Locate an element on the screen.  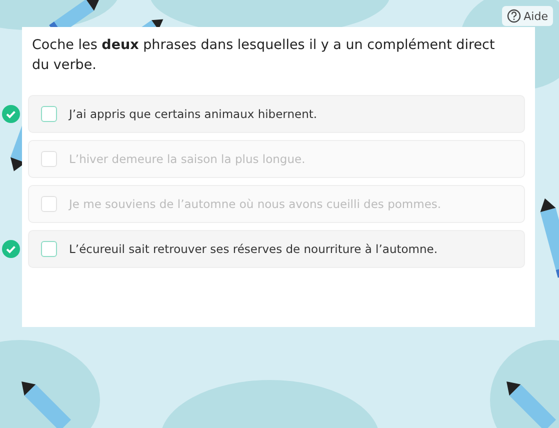
help-icon is located at coordinates (513, 16).